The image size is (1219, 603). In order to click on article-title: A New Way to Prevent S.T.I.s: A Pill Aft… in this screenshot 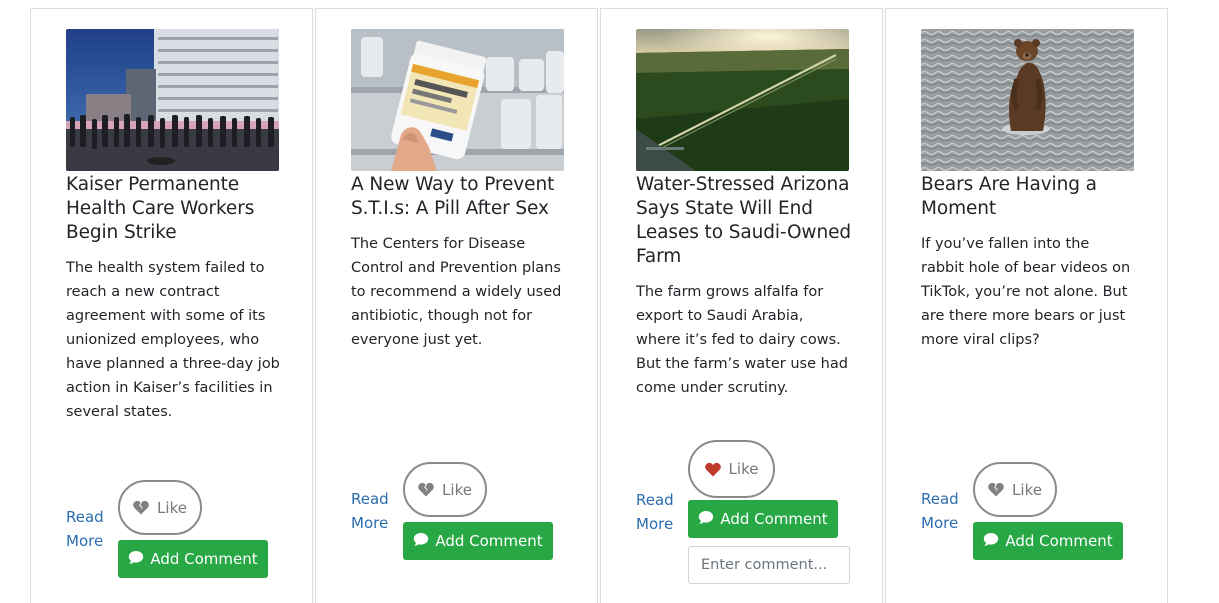, I will do `click(453, 196)`.